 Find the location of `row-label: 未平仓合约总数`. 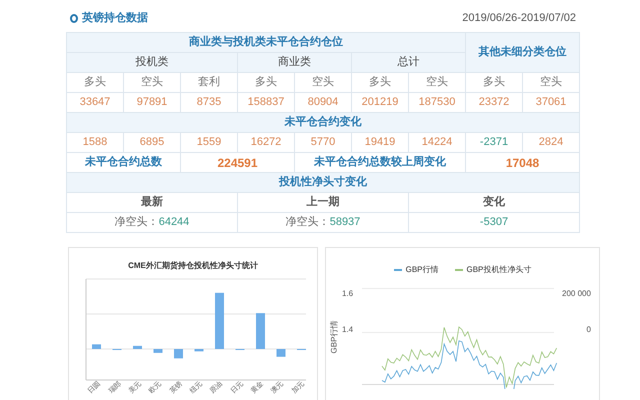

row-label: 未平仓合约总数 is located at coordinates (123, 162).